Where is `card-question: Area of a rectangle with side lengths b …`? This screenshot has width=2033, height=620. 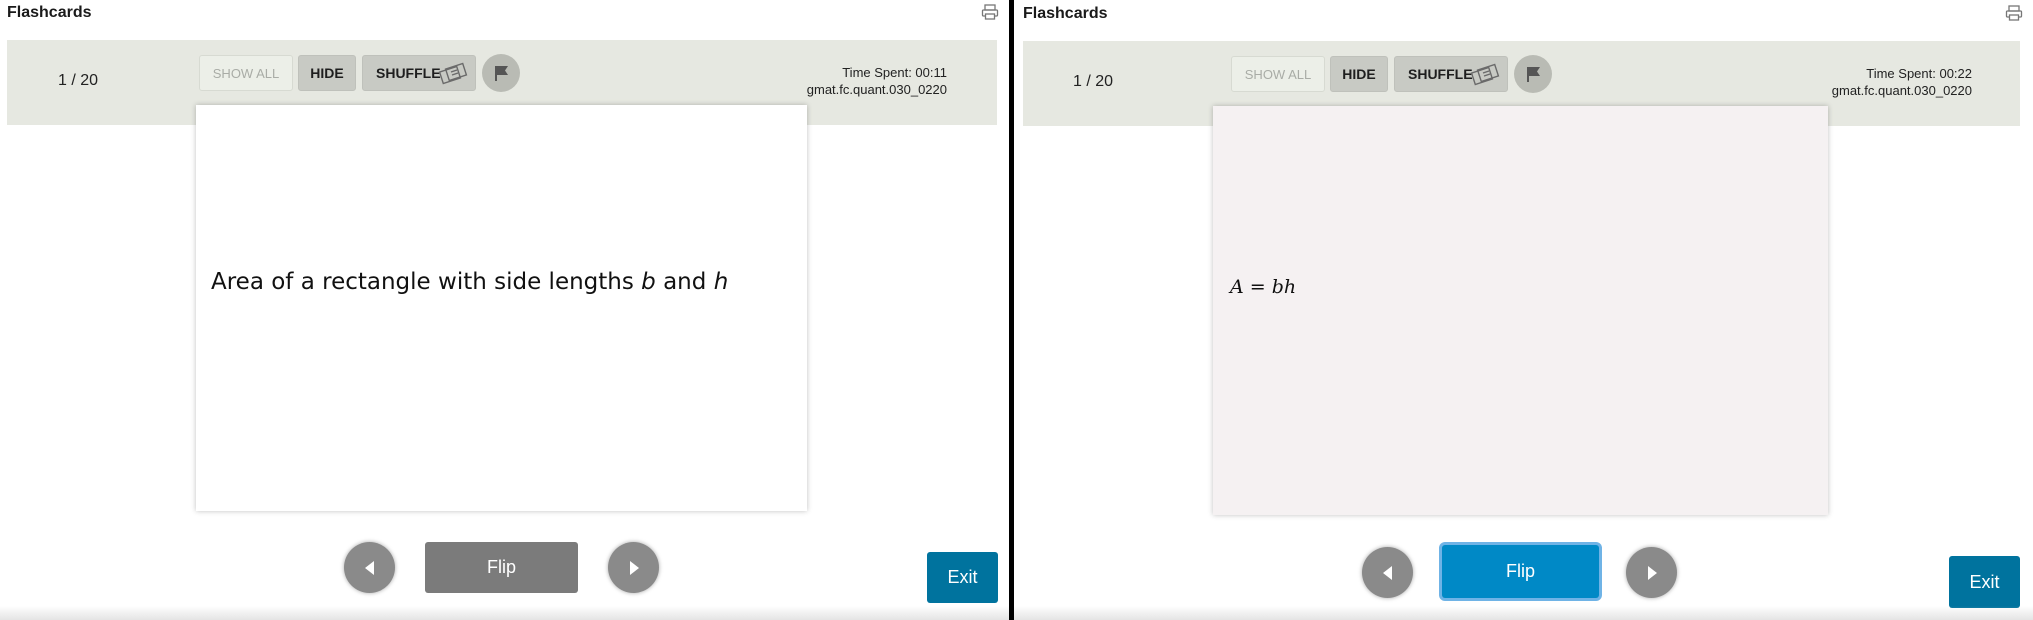 card-question: Area of a rectangle with side lengths b … is located at coordinates (469, 282).